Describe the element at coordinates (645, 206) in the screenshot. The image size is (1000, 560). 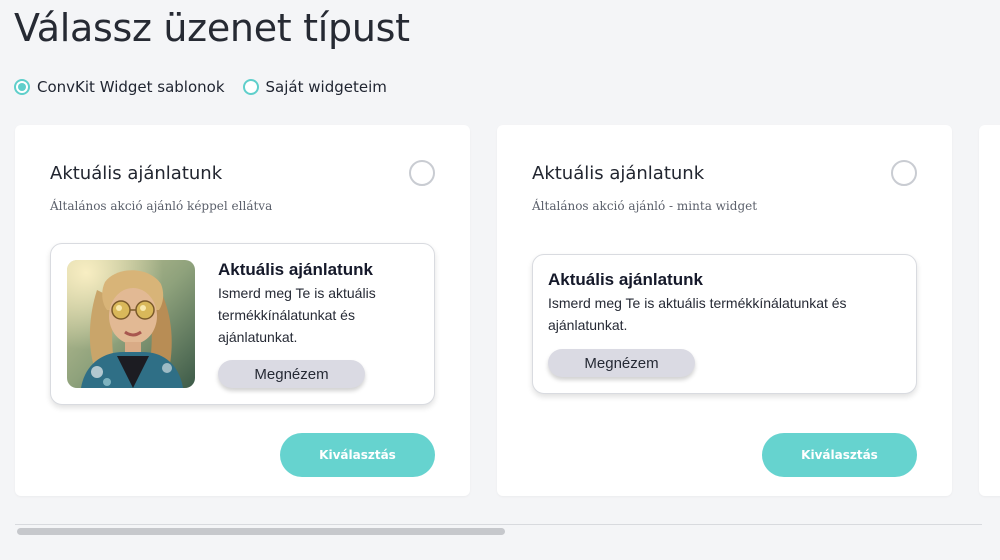
I see `card-subtitle: Általános akció ajánló - minta widget` at that location.